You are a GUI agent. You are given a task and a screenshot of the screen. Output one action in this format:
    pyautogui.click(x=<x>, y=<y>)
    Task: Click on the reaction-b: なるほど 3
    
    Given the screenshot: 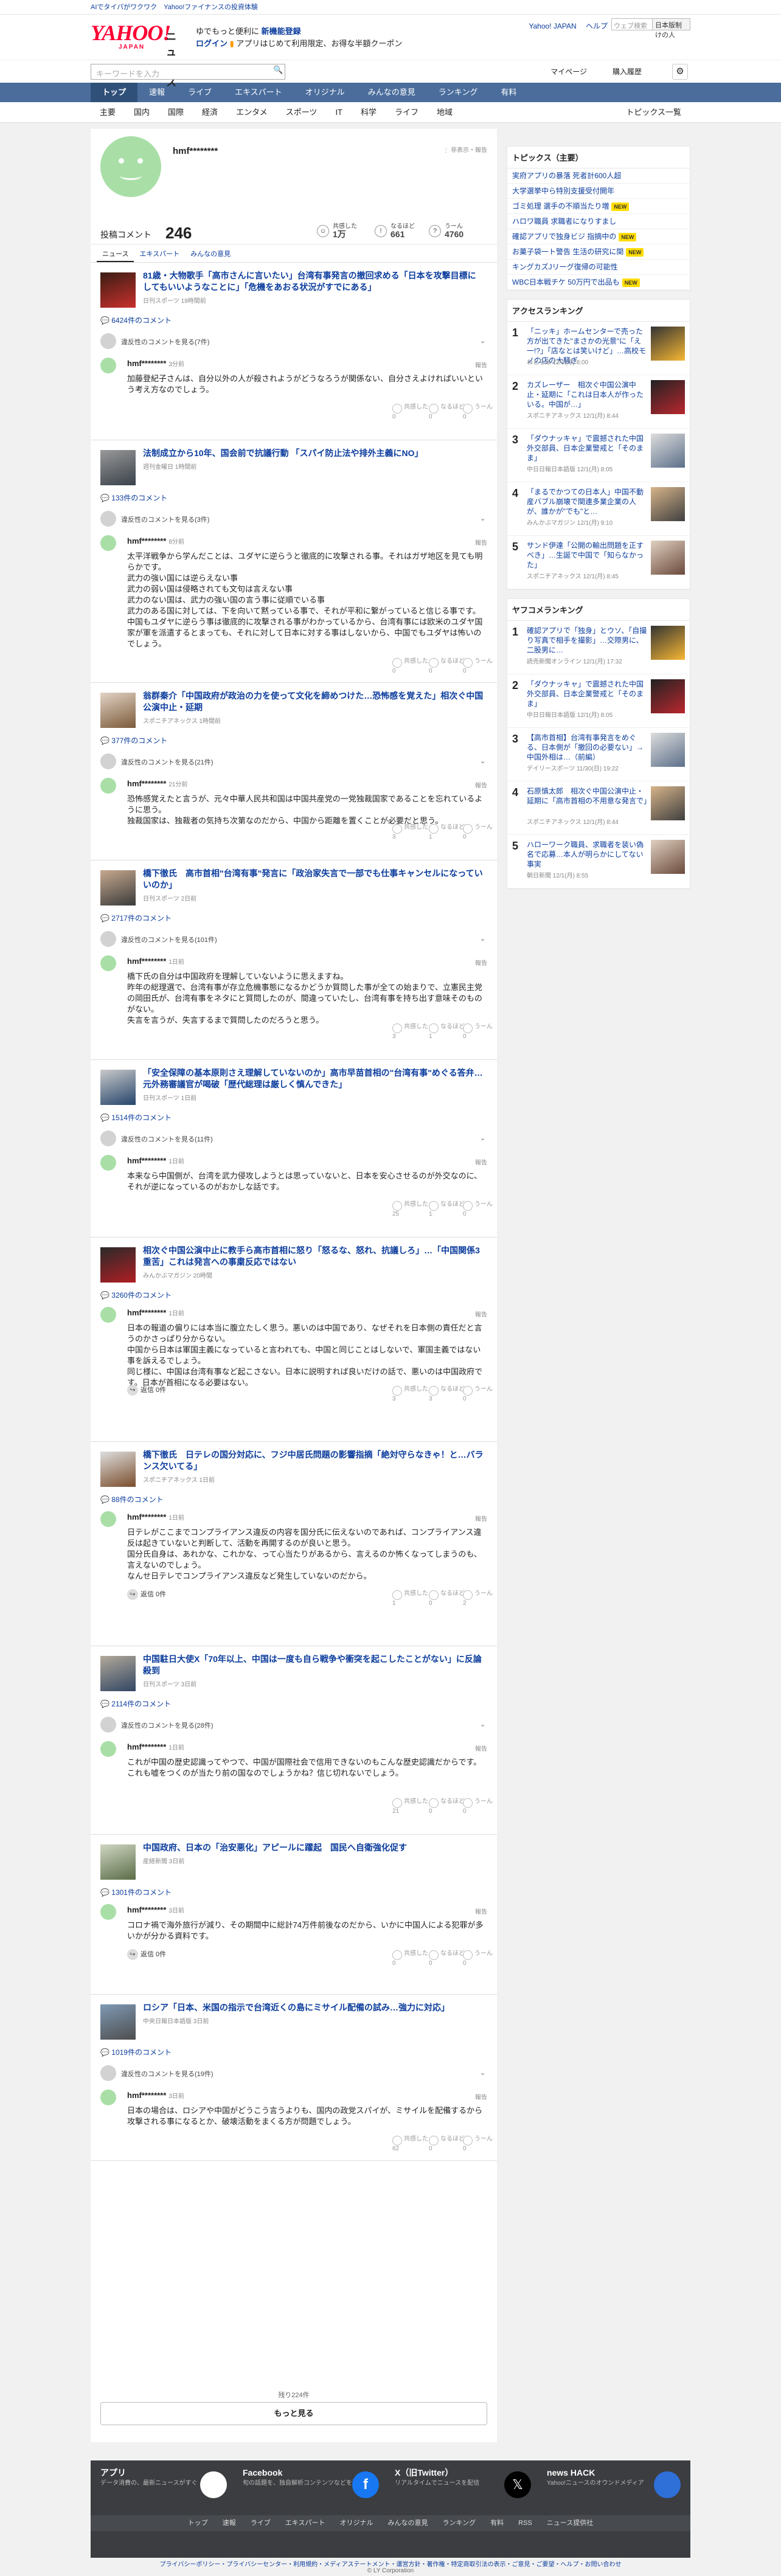 What is the action you would take?
    pyautogui.click(x=447, y=1394)
    